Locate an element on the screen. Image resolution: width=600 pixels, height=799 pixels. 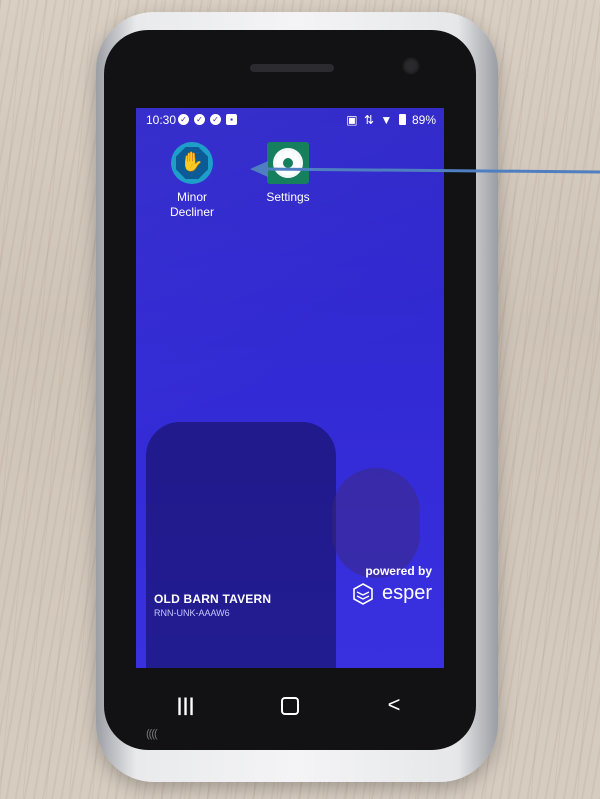
app-minor-decliner: ✋ Minor Decliner is located at coordinates (192, 181).